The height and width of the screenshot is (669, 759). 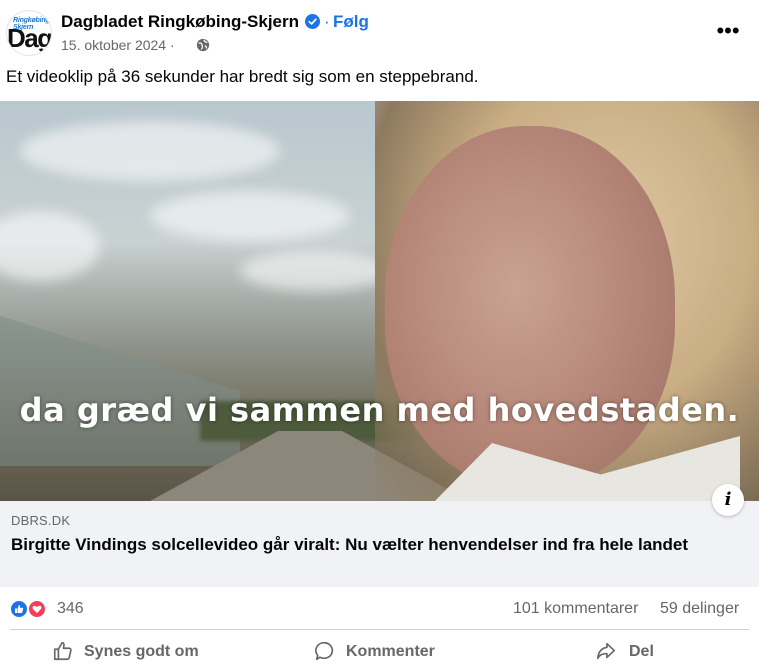 I want to click on post-actions: Synes godt om Kommenter Del, so click(x=379, y=650).